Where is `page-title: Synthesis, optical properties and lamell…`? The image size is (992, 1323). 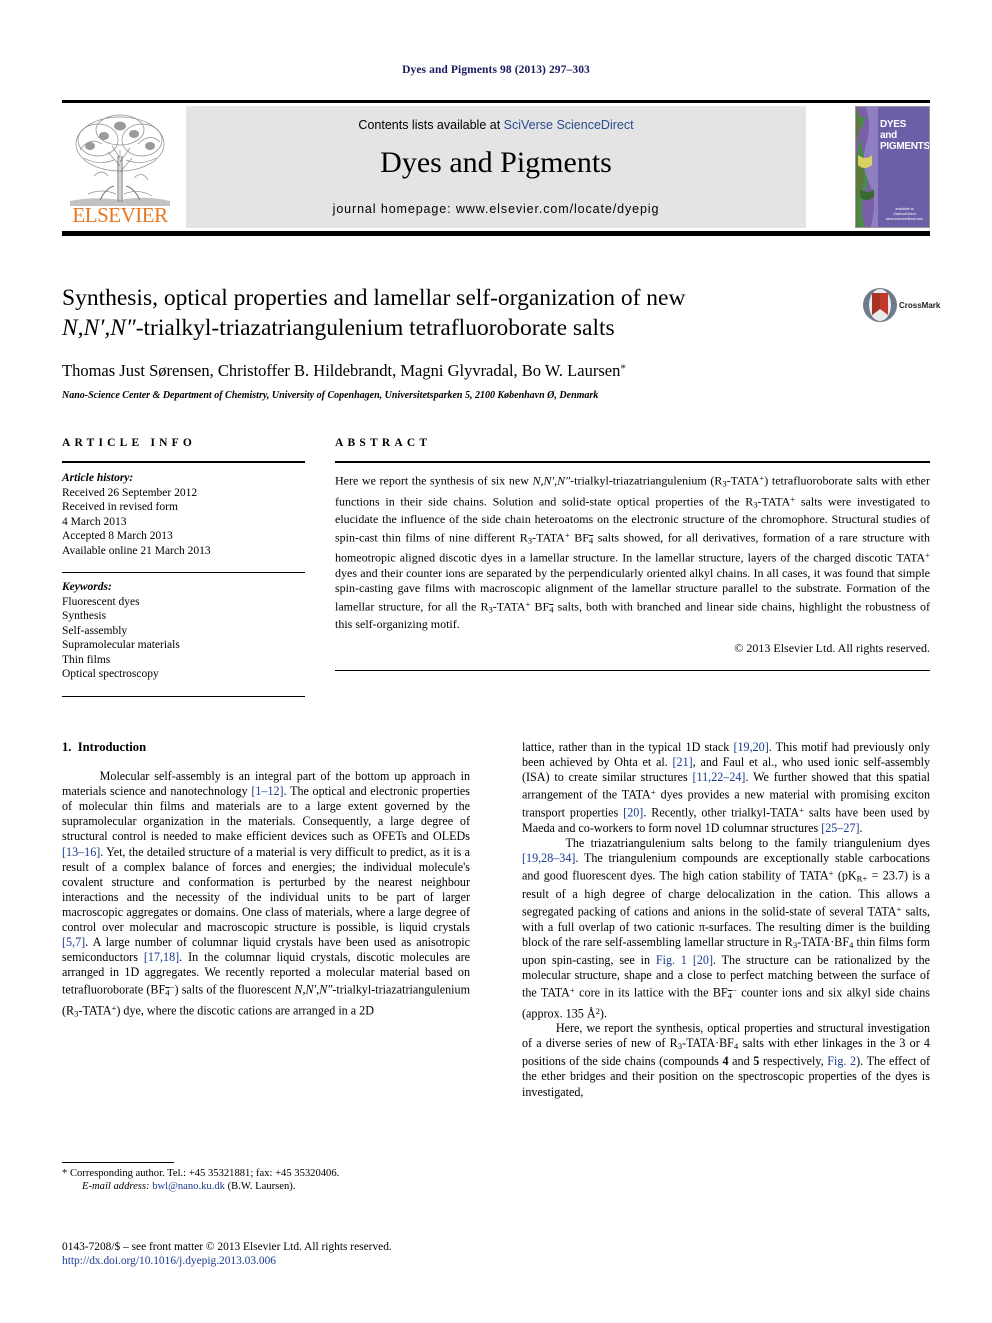 page-title: Synthesis, optical properties and lamell… is located at coordinates (457, 313).